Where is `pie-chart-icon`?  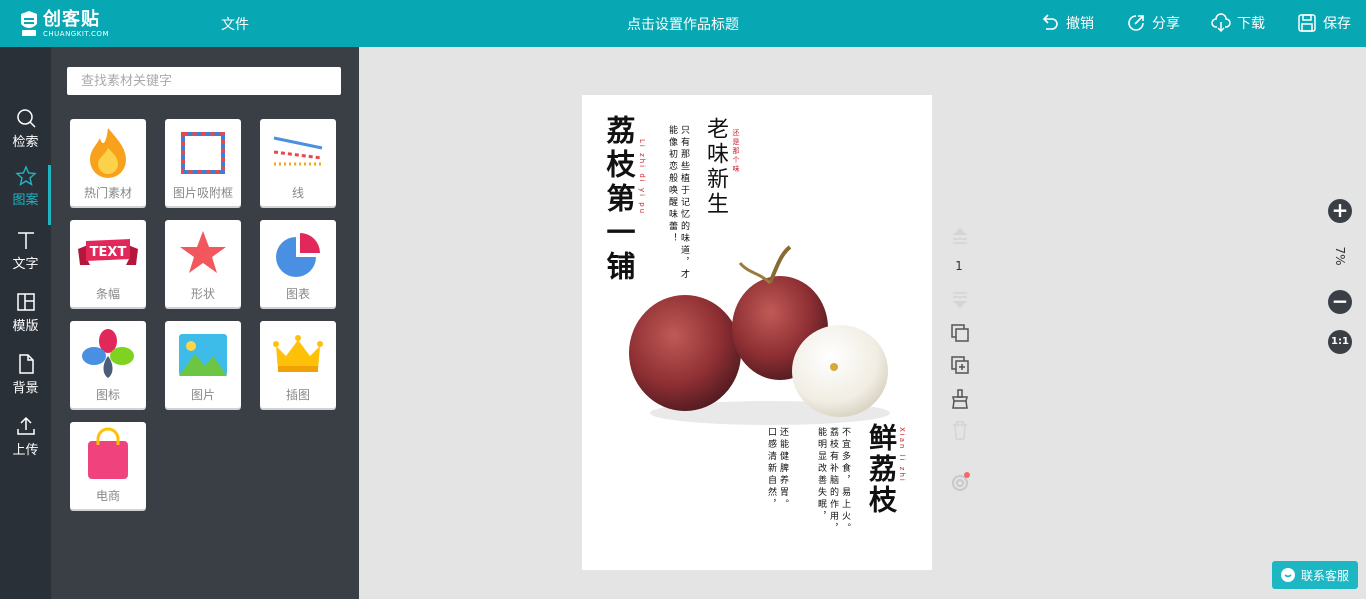
pie-chart-icon is located at coordinates (298, 255).